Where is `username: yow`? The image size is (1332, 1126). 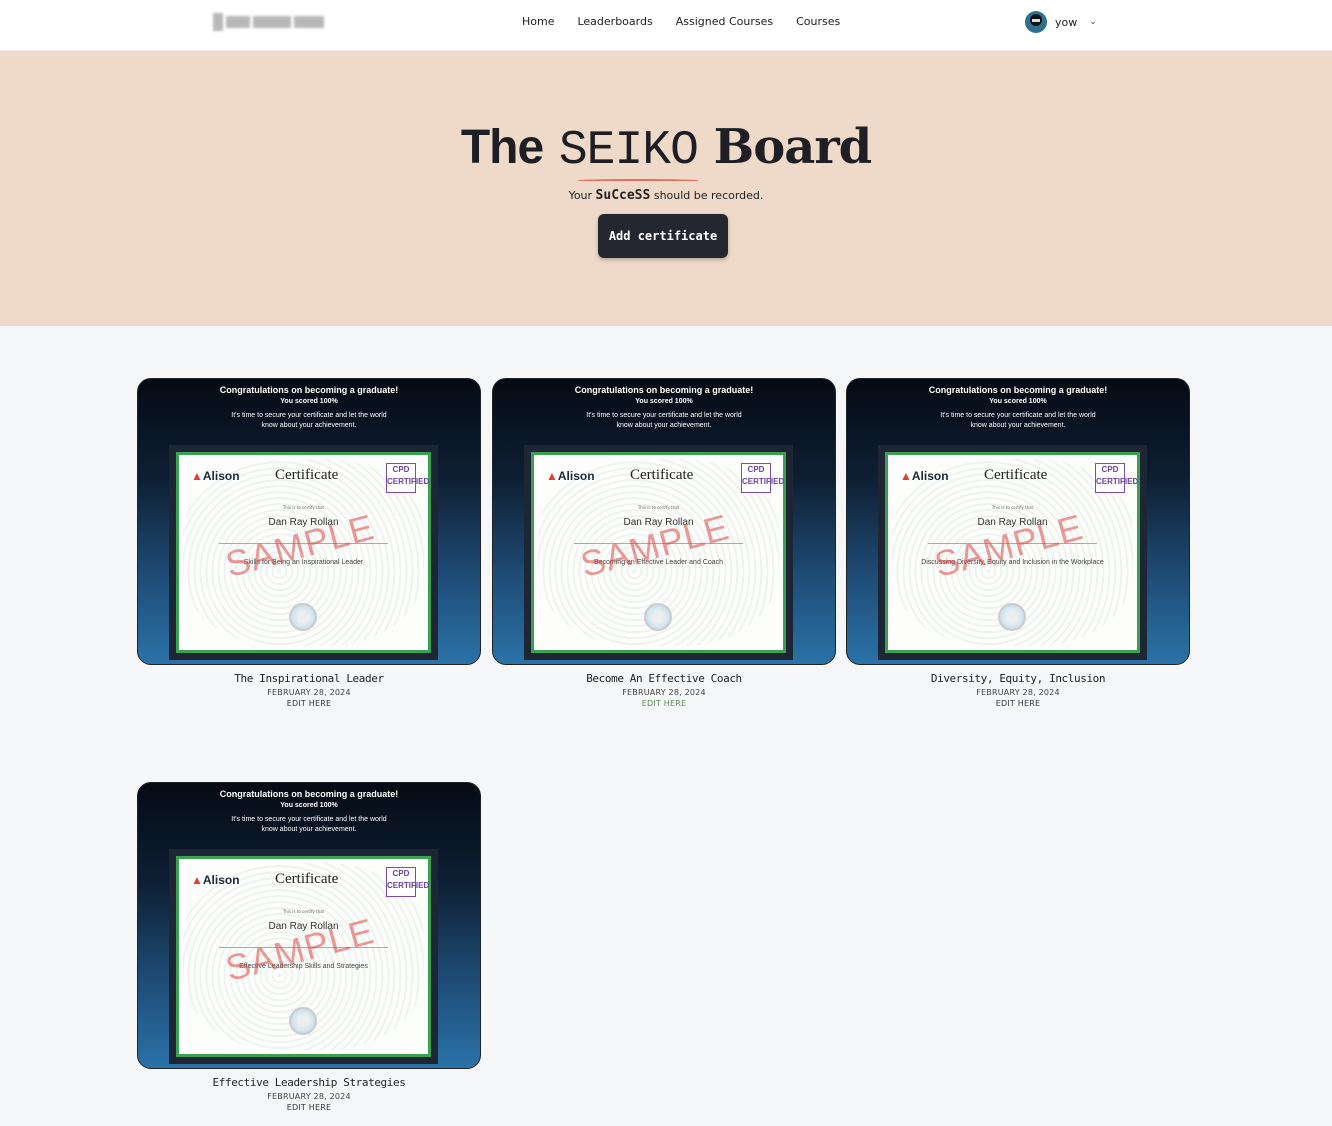 username: yow is located at coordinates (1066, 22).